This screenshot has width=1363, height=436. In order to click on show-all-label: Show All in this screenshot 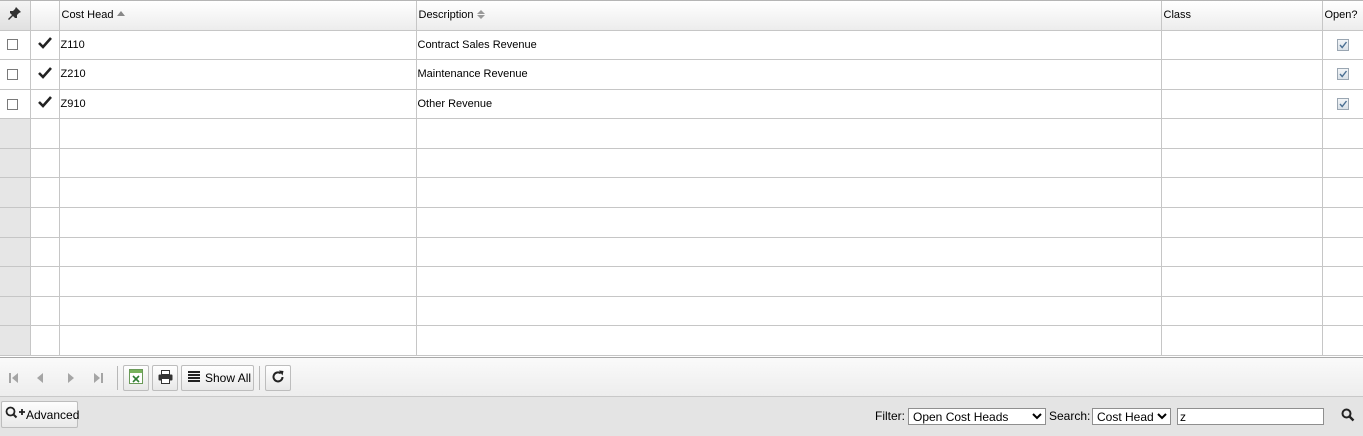, I will do `click(228, 378)`.